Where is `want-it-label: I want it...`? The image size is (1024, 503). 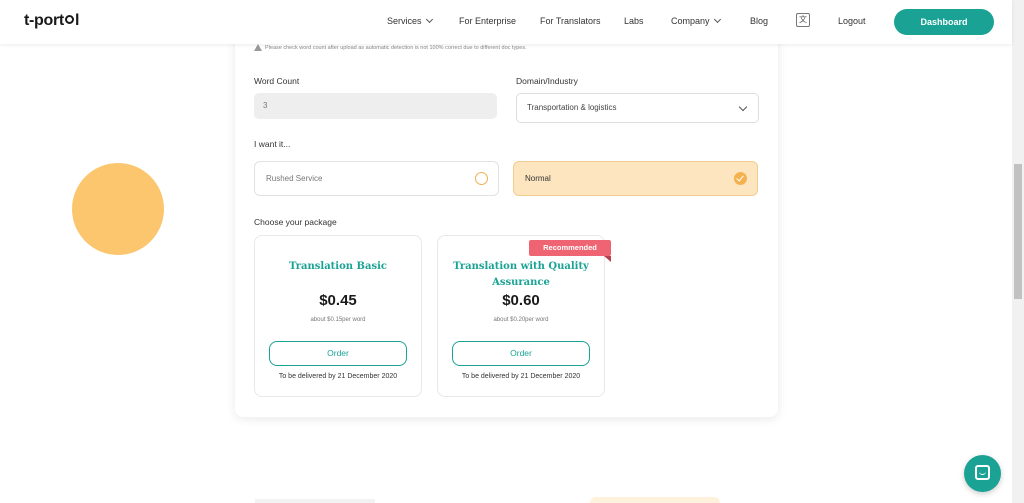
want-it-label: I want it... is located at coordinates (272, 144).